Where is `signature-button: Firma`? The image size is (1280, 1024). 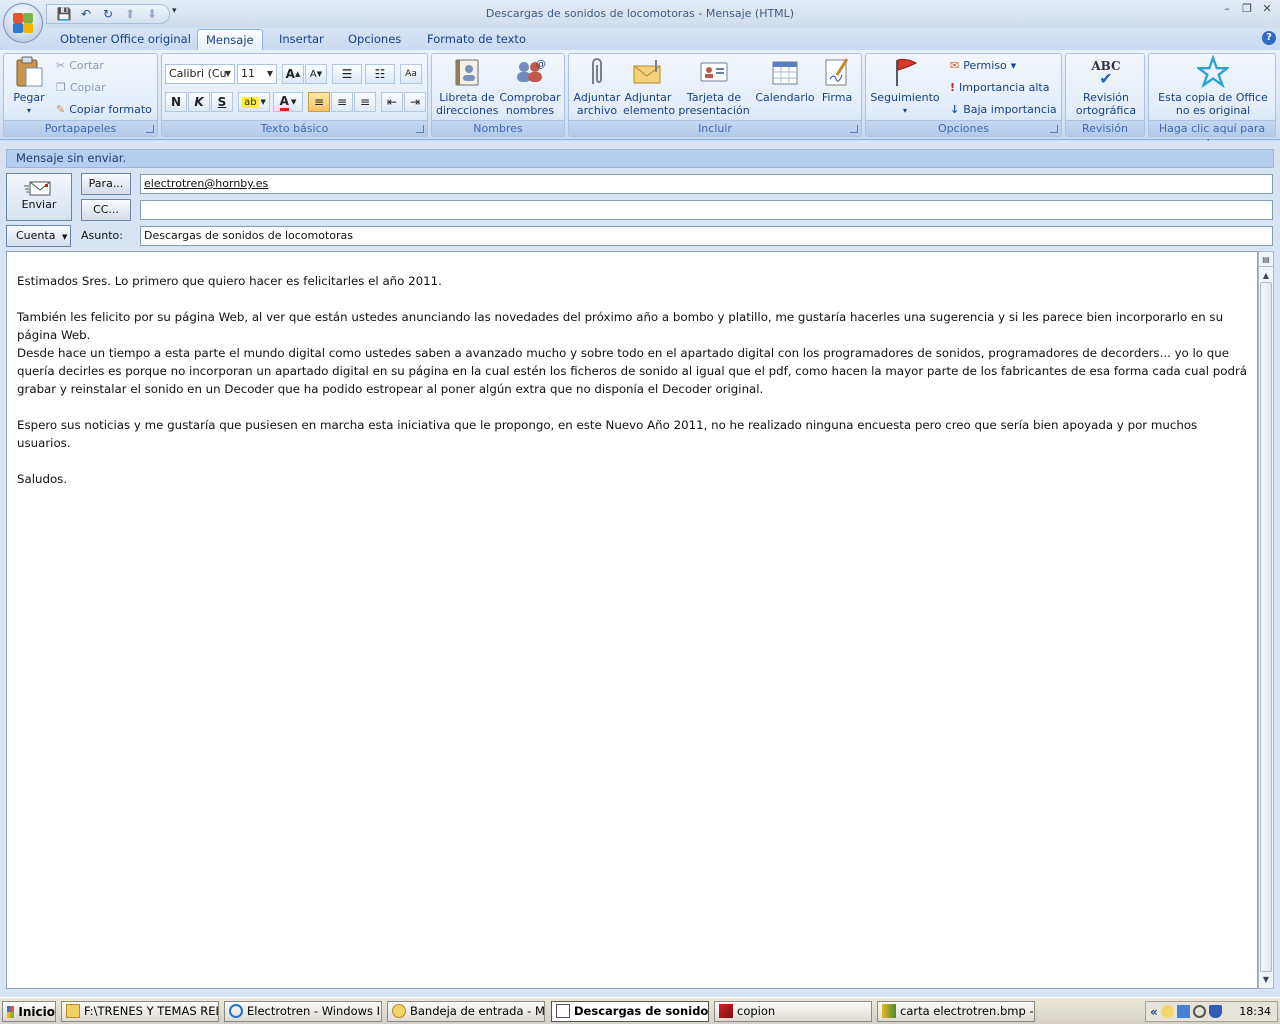
signature-button: Firma is located at coordinates (837, 80).